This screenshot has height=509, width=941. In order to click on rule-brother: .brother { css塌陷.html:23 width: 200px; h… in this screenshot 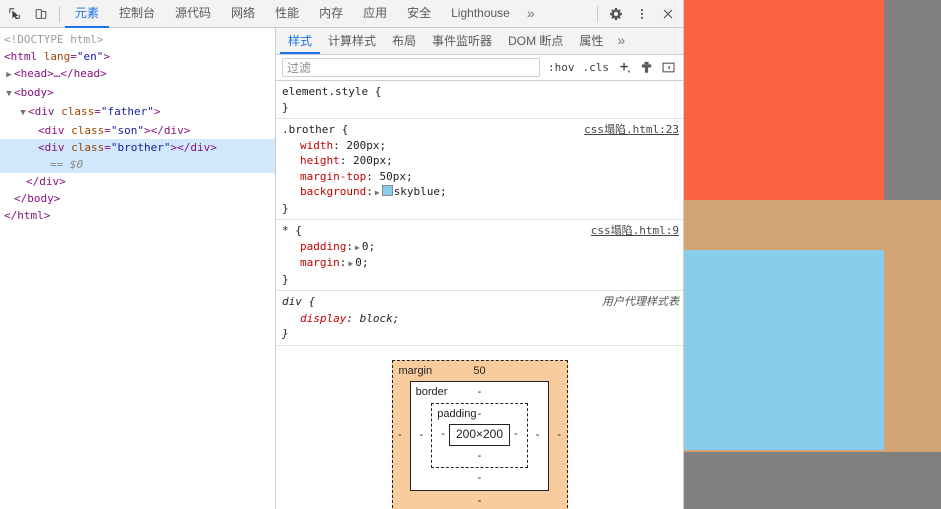, I will do `click(479, 169)`.